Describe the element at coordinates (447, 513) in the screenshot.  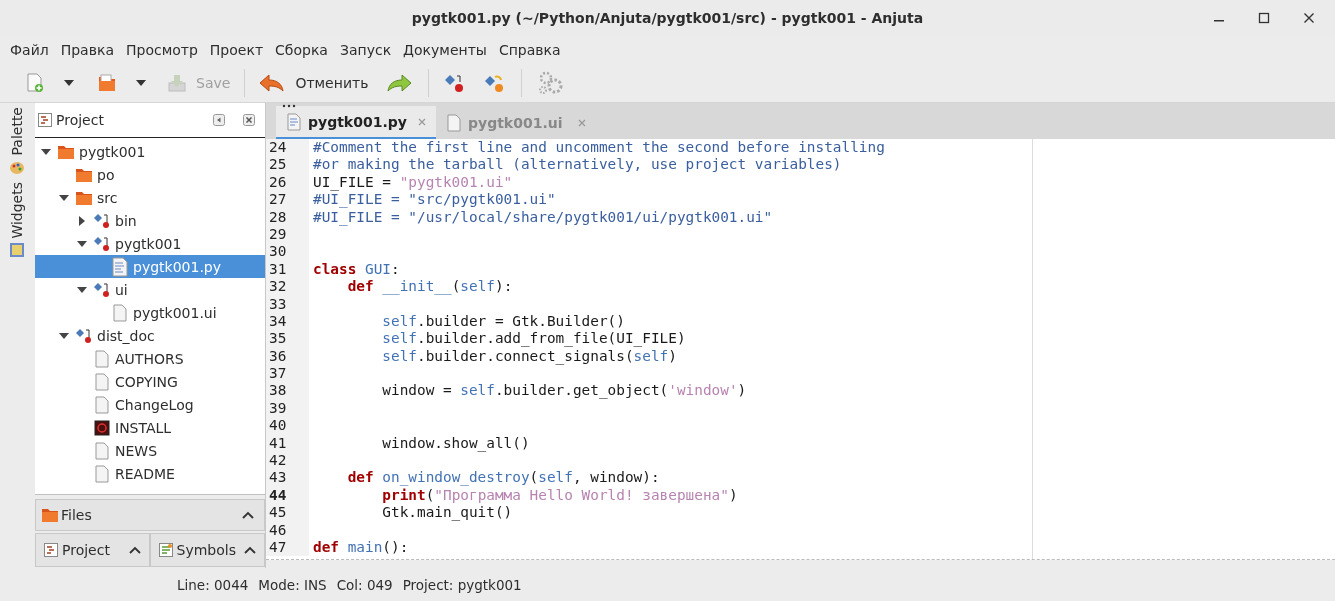
I see `code-line: Gtk.main_quit()` at that location.